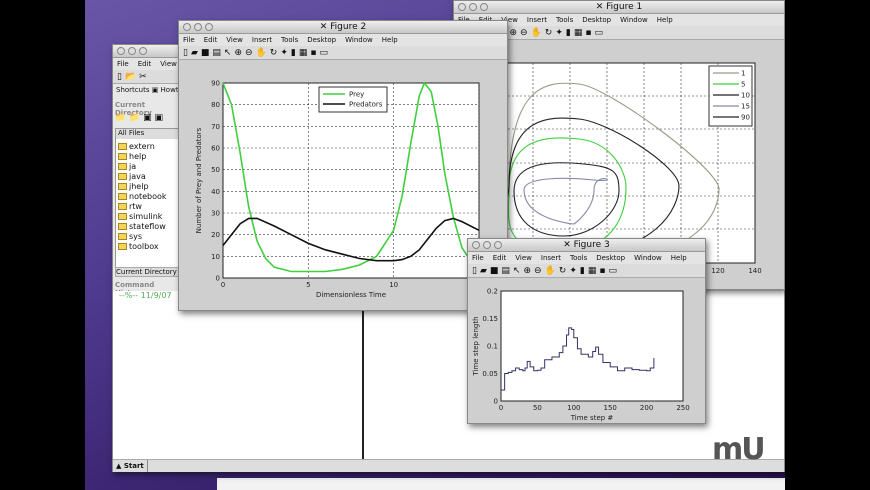 The height and width of the screenshot is (490, 870). What do you see at coordinates (147, 272) in the screenshot?
I see `current-directory-tab: Current Directory` at bounding box center [147, 272].